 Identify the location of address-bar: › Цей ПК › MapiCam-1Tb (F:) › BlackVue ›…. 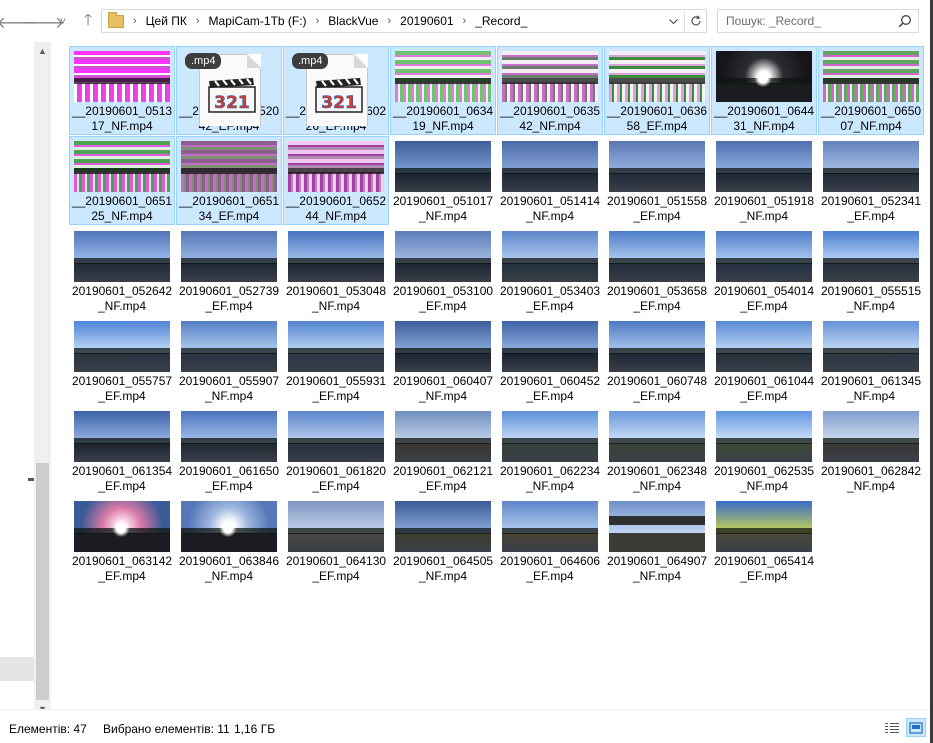
(404, 21).